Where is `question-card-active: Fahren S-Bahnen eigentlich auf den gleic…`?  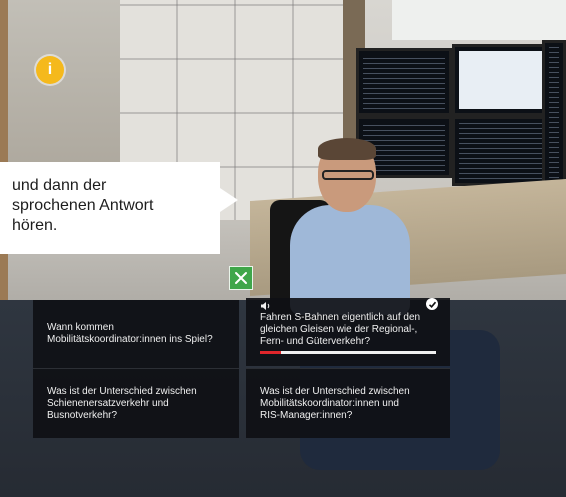 question-card-active: Fahren S-Bahnen eigentlich auf den gleic… is located at coordinates (348, 332).